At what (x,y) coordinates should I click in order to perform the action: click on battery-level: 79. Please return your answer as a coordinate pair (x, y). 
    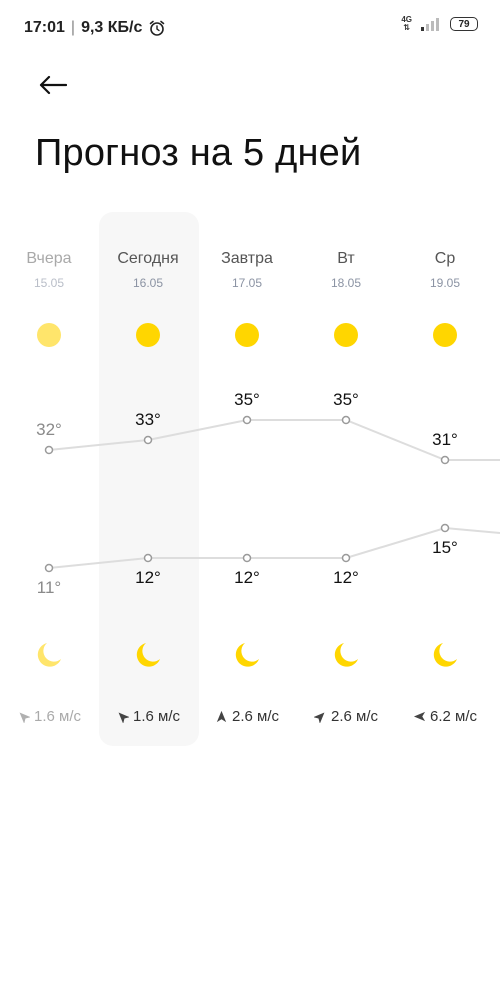
    Looking at the image, I should click on (464, 24).